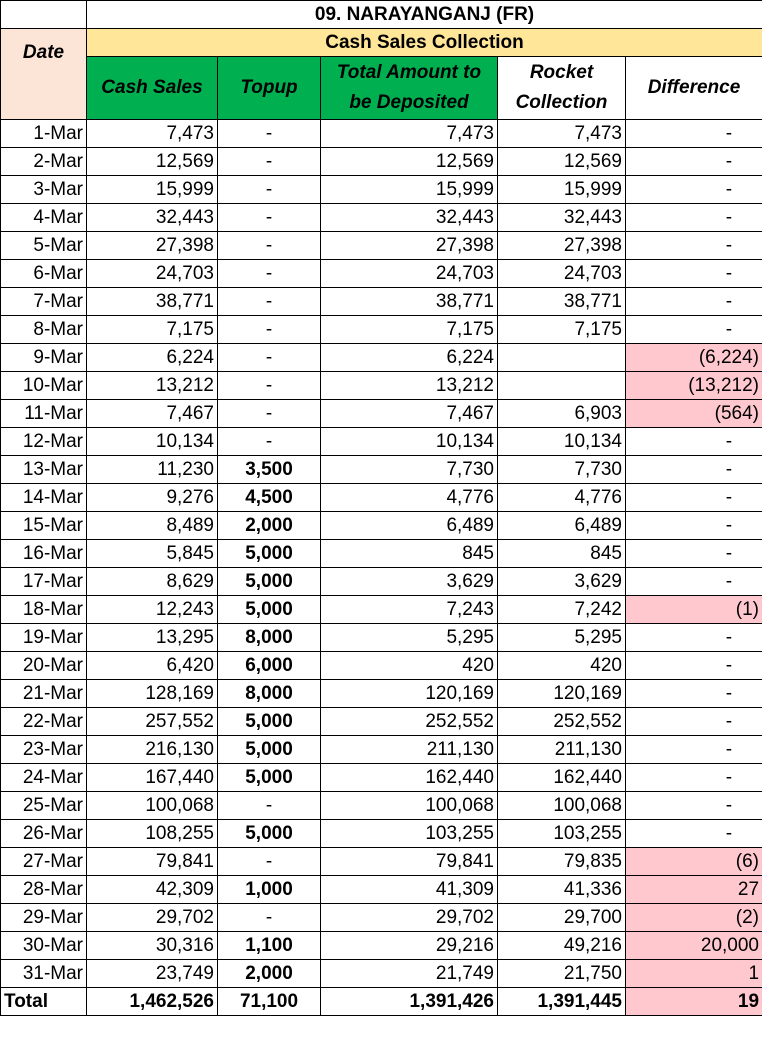 Image resolution: width=762 pixels, height=1038 pixels. I want to click on difference-header: Difference, so click(693, 88).